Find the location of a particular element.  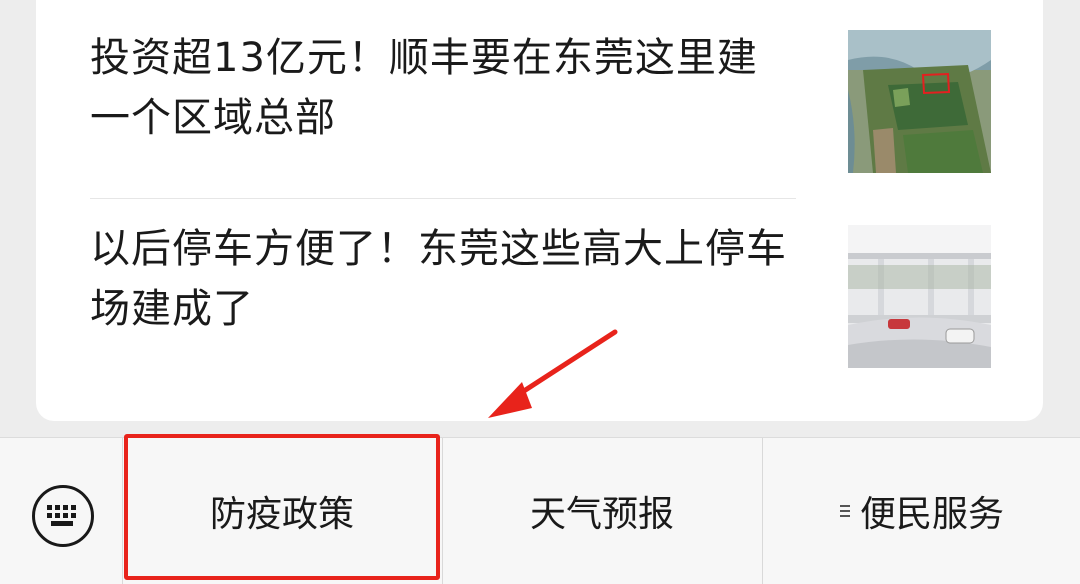

article-title: 投资超13亿元！顺丰要在东莞这里建一个区域总部 is located at coordinates (440, 88).